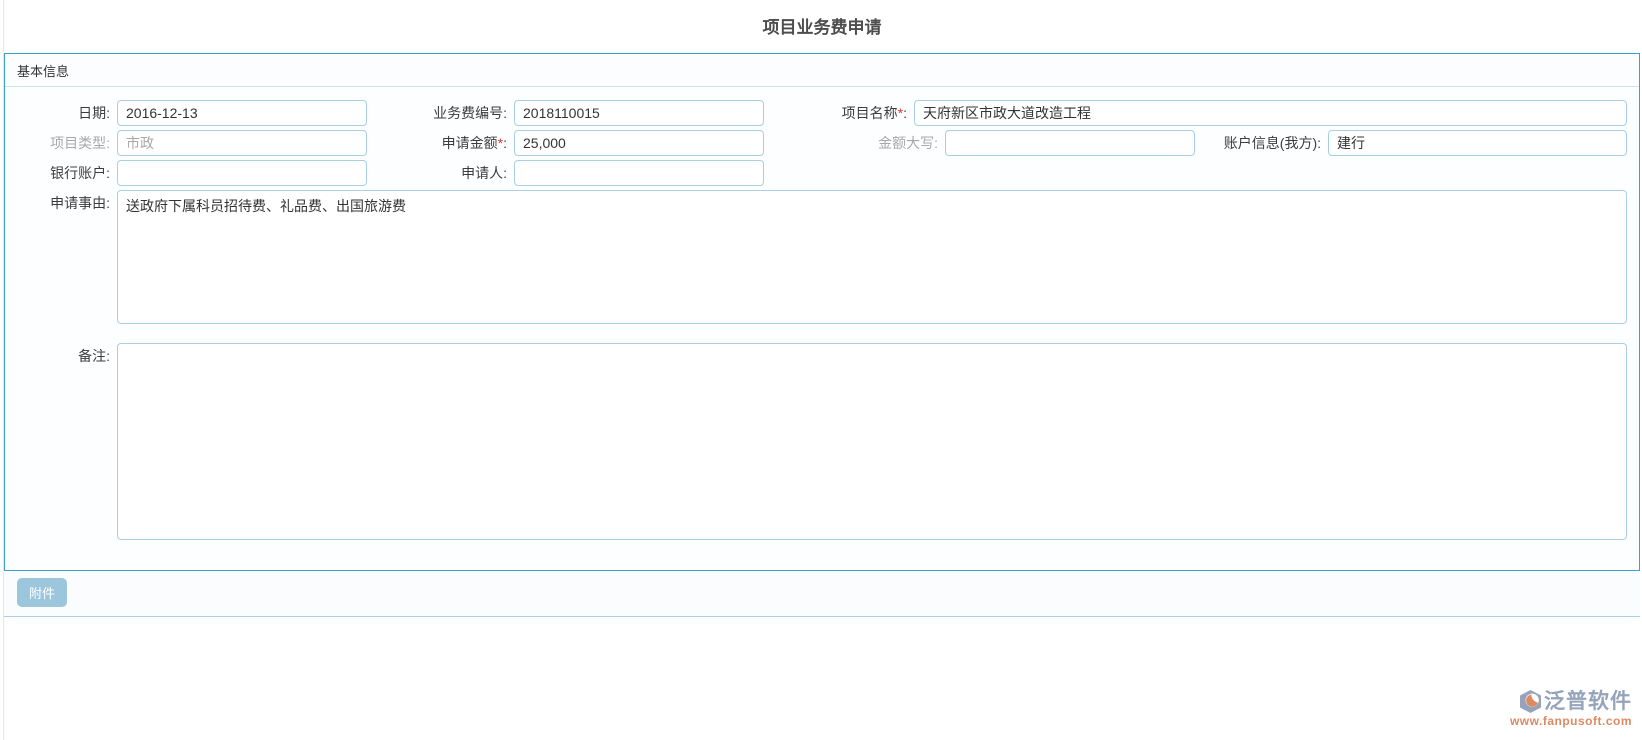 This screenshot has width=1642, height=740. I want to click on brand-name: 泛普软件, so click(1588, 701).